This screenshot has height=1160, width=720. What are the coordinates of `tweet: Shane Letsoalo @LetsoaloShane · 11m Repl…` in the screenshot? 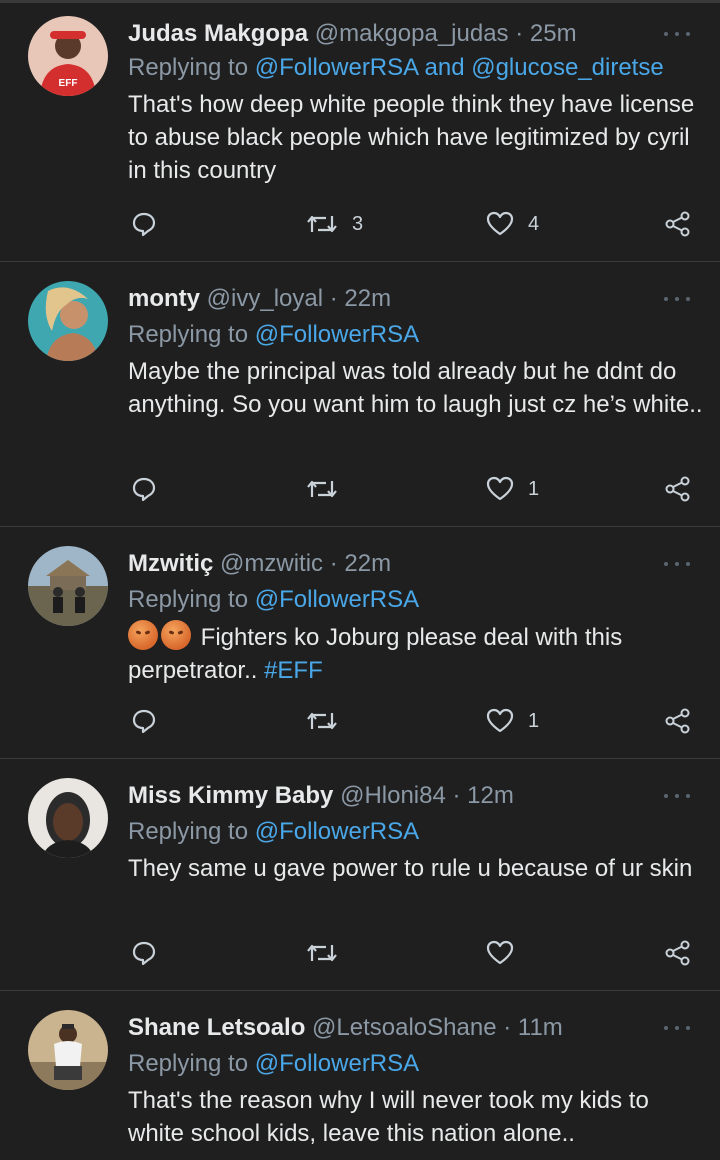 It's located at (360, 1085).